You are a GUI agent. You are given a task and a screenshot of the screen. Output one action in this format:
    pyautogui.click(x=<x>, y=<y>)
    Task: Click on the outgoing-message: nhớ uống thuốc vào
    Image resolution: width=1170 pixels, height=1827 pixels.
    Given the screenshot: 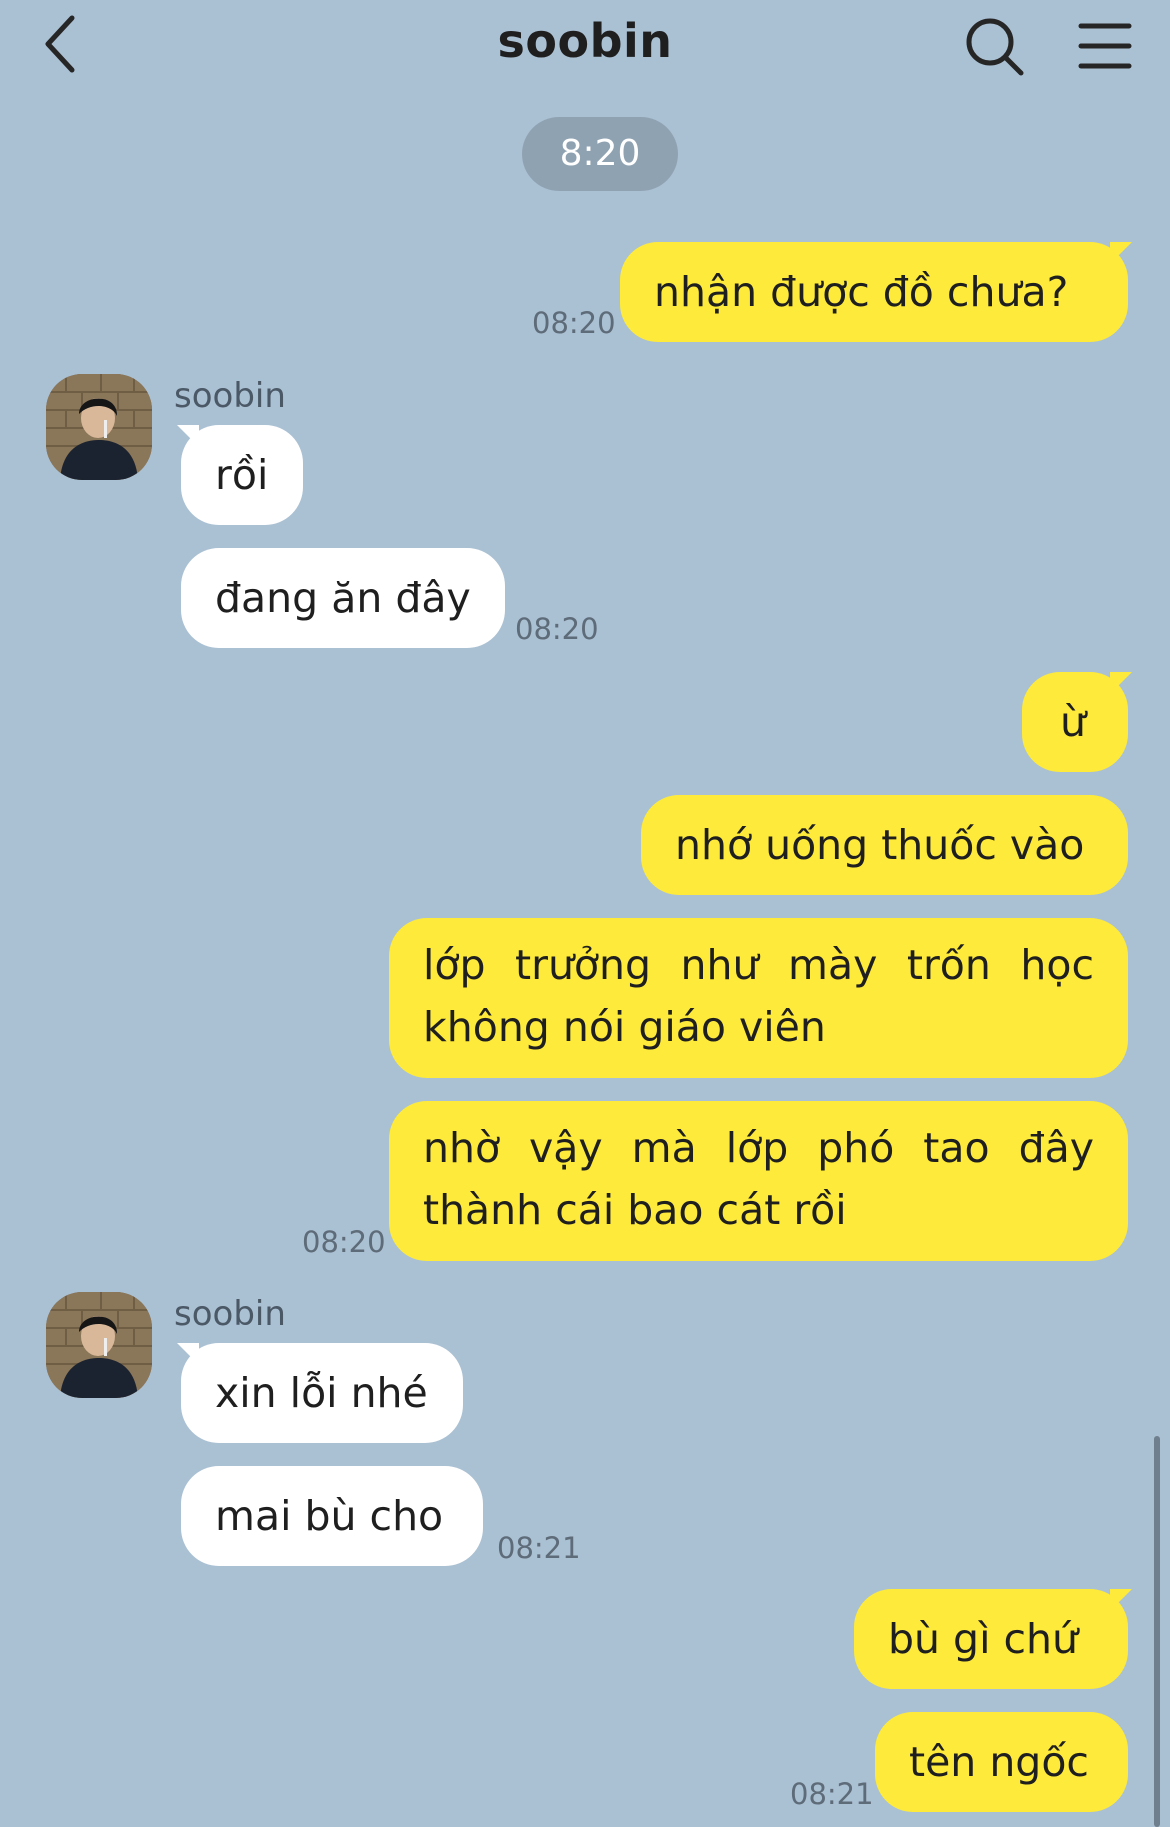 What is the action you would take?
    pyautogui.click(x=884, y=845)
    